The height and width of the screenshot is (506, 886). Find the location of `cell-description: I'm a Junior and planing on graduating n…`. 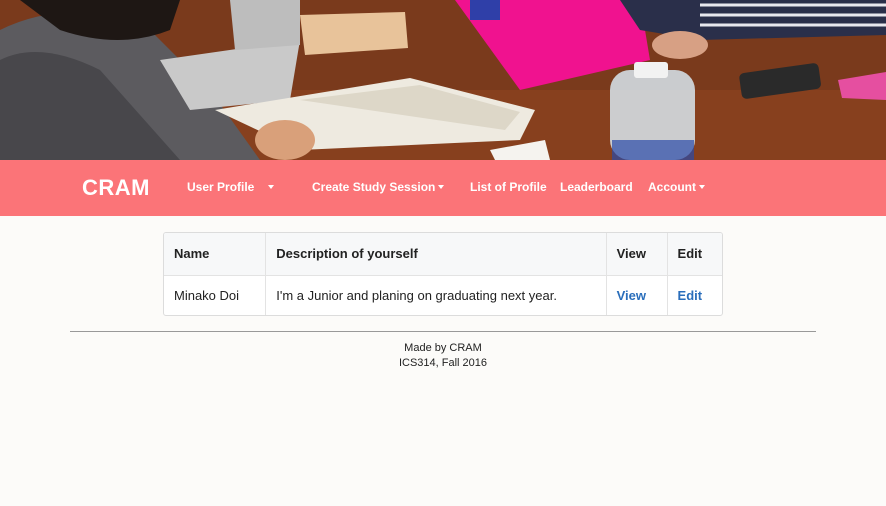

cell-description: I'm a Junior and planing on graduating n… is located at coordinates (436, 295).